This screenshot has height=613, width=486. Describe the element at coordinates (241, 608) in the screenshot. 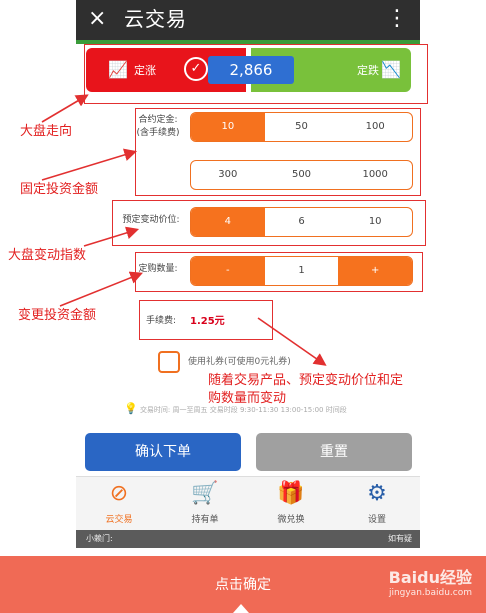

I see `caret-up-icon` at that location.